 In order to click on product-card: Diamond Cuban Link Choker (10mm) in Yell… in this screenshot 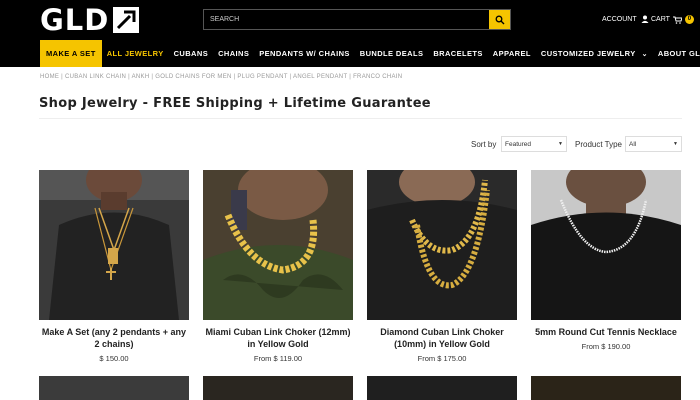, I will do `click(442, 266)`.